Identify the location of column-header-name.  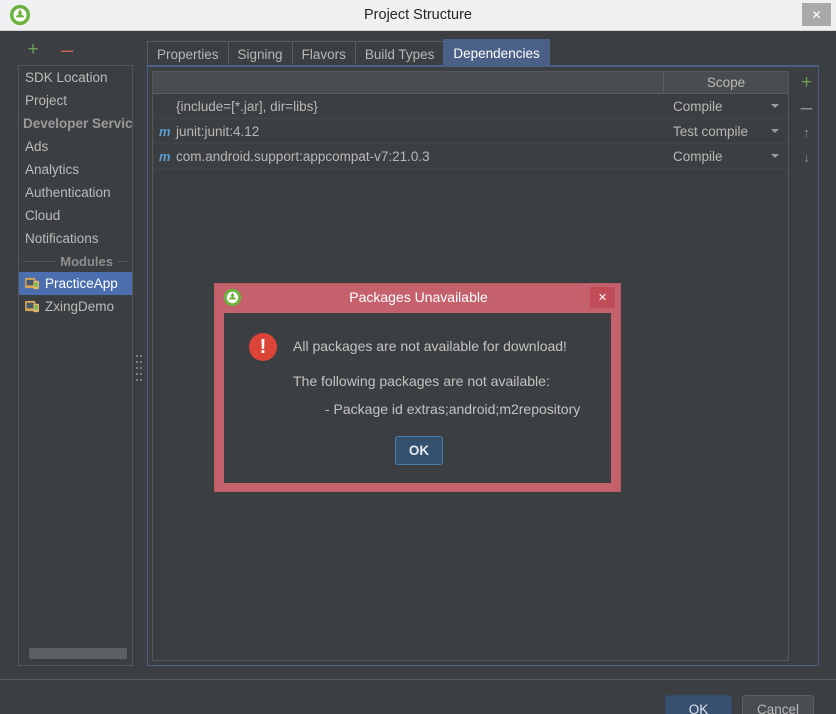
(408, 82).